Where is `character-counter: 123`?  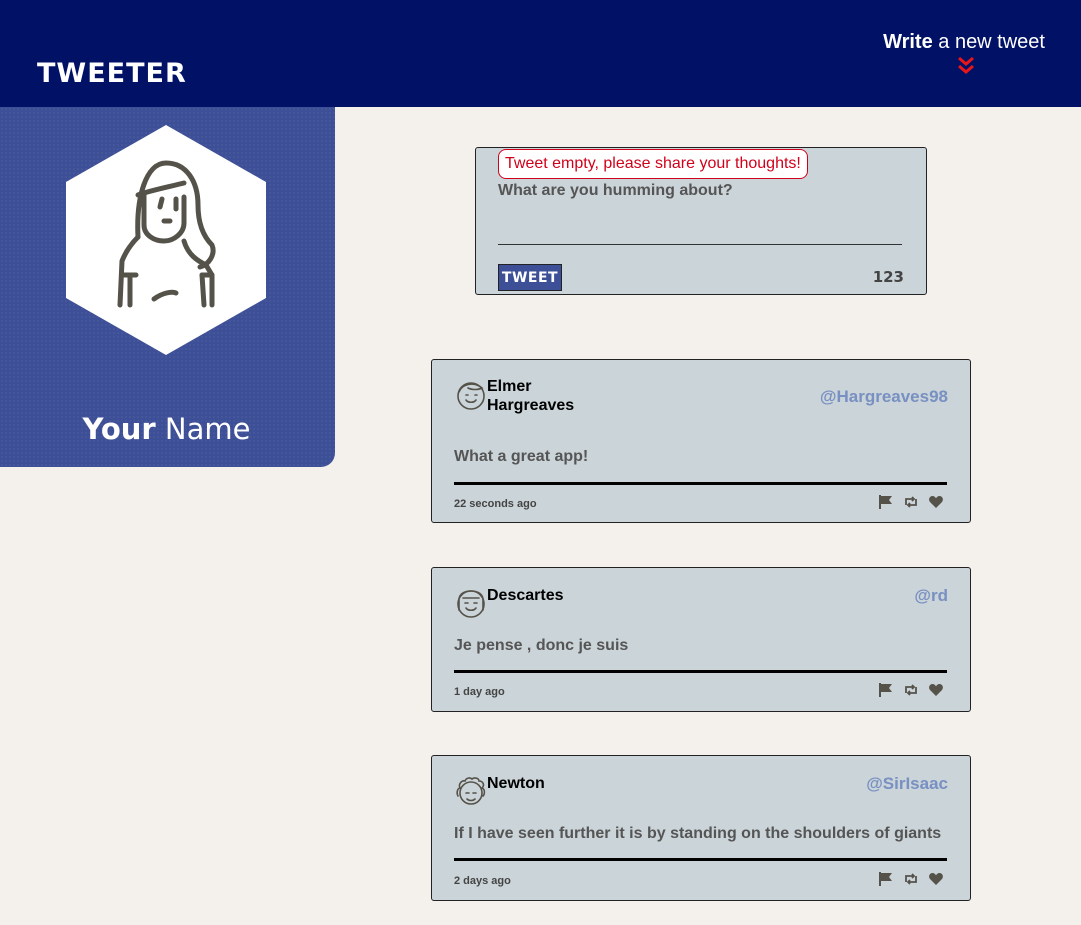
character-counter: 123 is located at coordinates (888, 277).